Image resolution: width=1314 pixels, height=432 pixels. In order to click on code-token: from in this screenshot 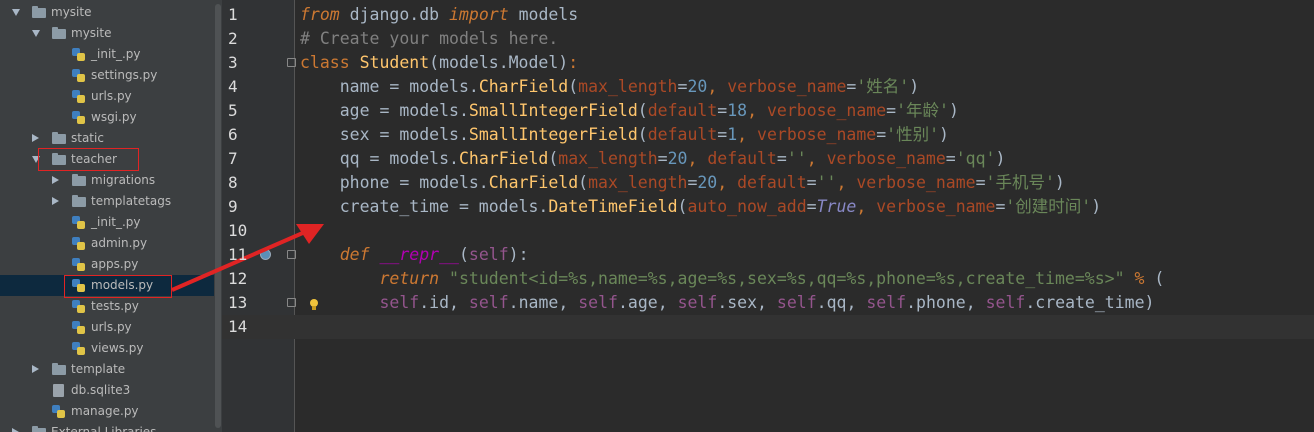, I will do `click(320, 14)`.